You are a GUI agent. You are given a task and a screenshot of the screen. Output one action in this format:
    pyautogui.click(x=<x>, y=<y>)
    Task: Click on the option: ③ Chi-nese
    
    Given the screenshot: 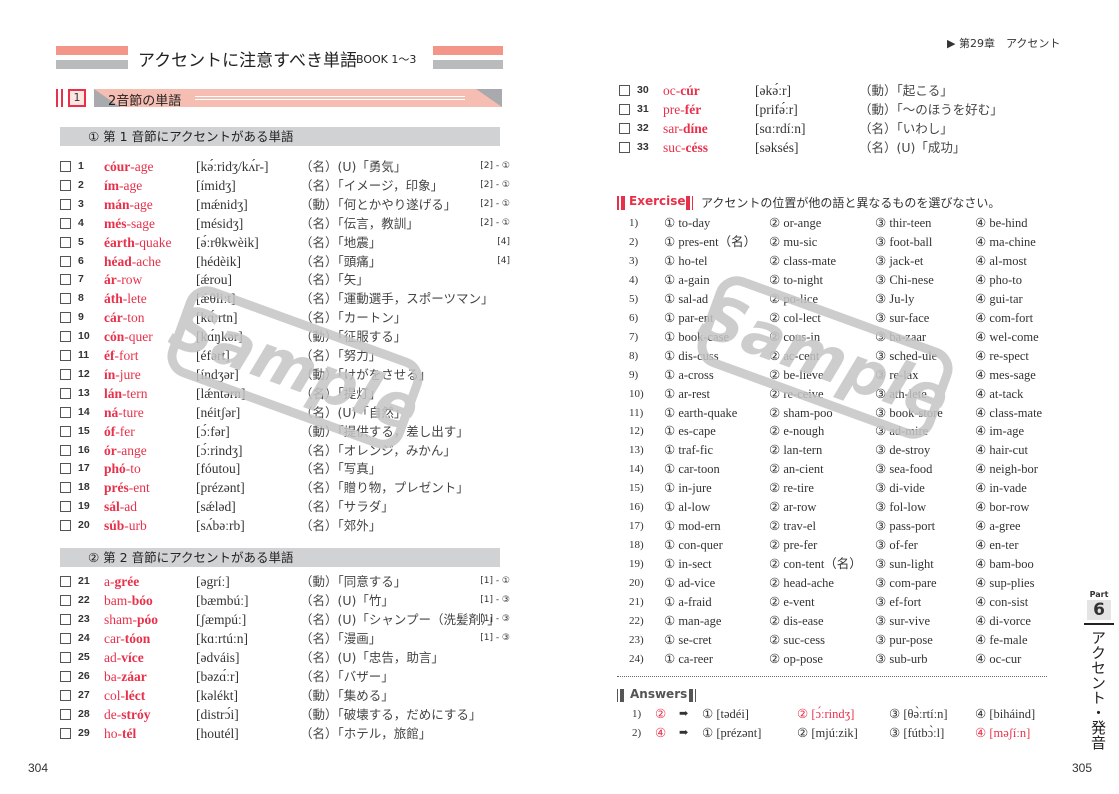 What is the action you would take?
    pyautogui.click(x=904, y=279)
    